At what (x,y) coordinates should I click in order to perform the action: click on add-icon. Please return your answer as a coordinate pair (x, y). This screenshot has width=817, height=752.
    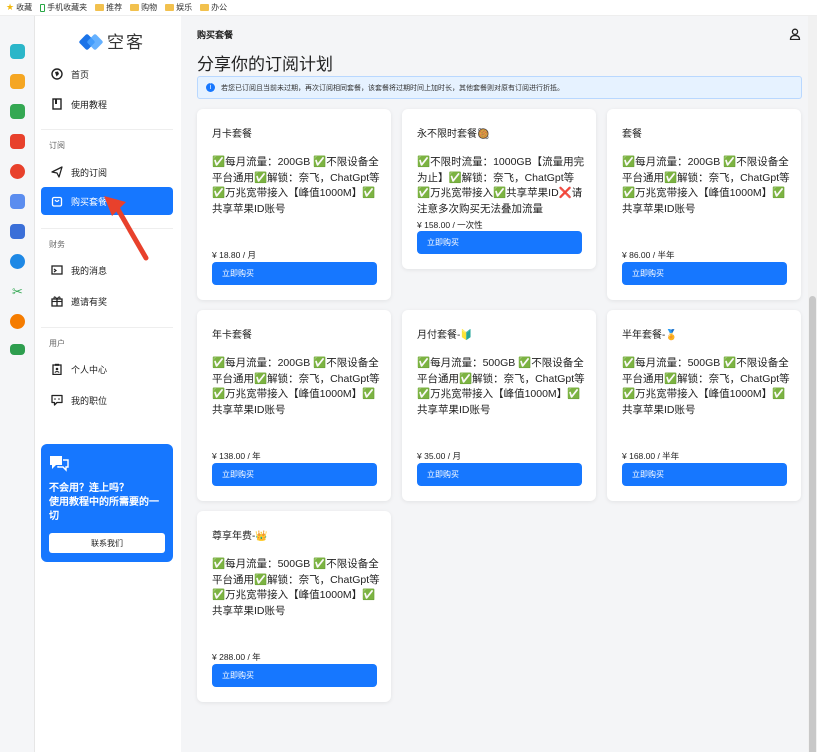
    Looking at the image, I should click on (17, 51).